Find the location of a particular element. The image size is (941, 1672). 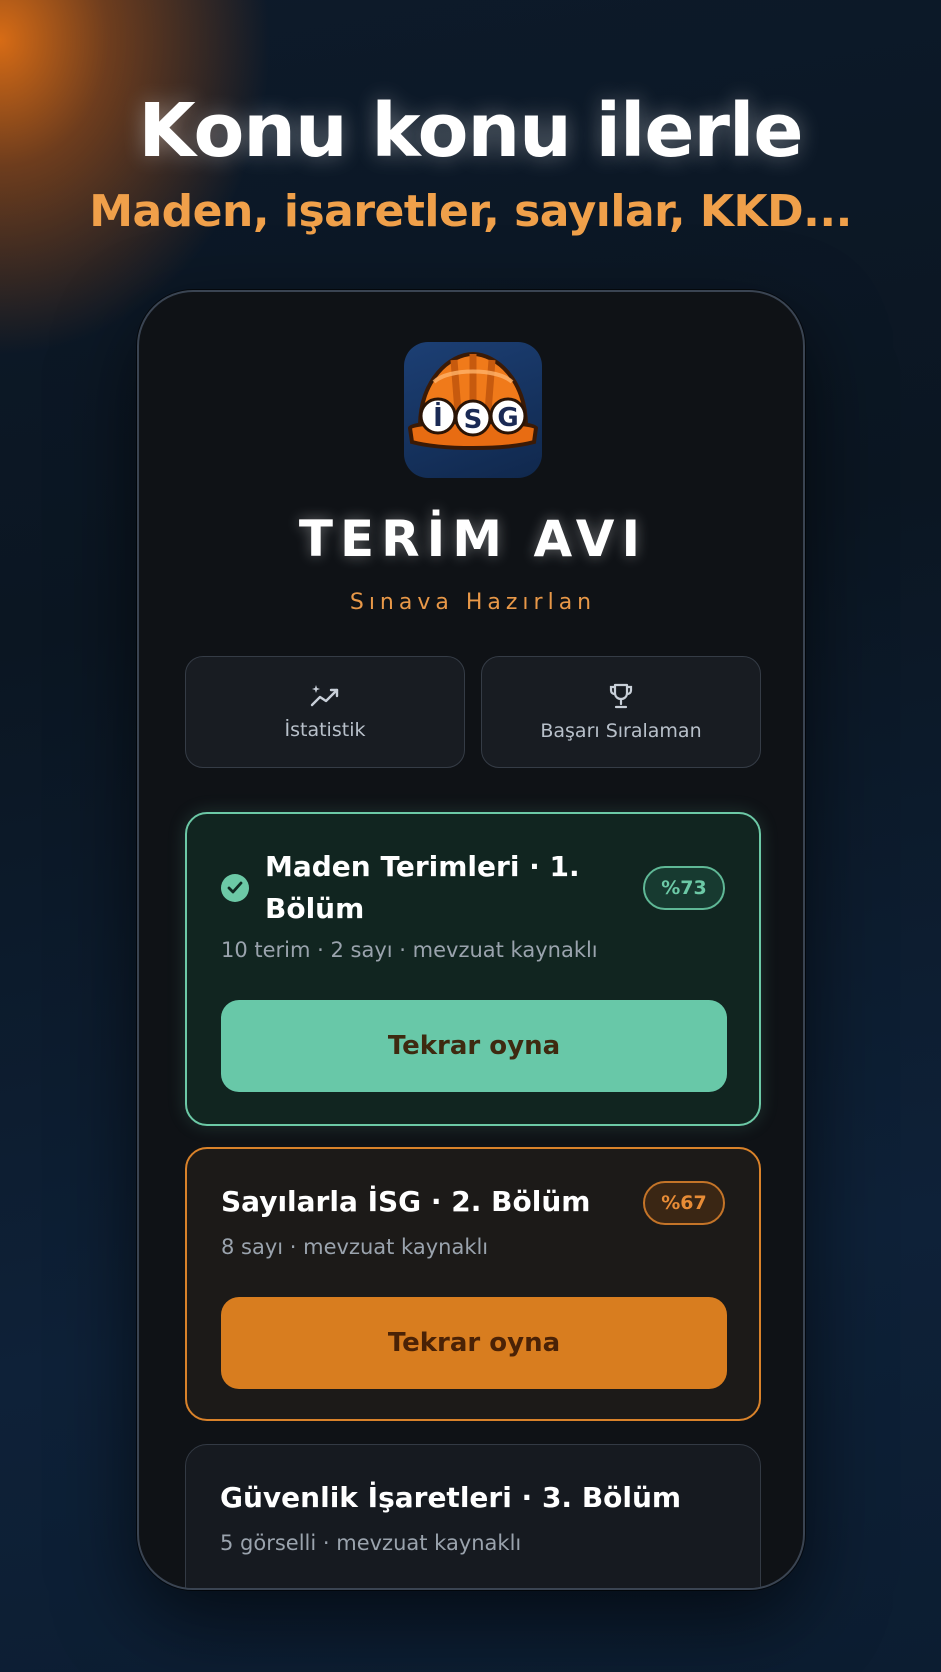

hard-hat-icon: İ S G is located at coordinates (473, 400).